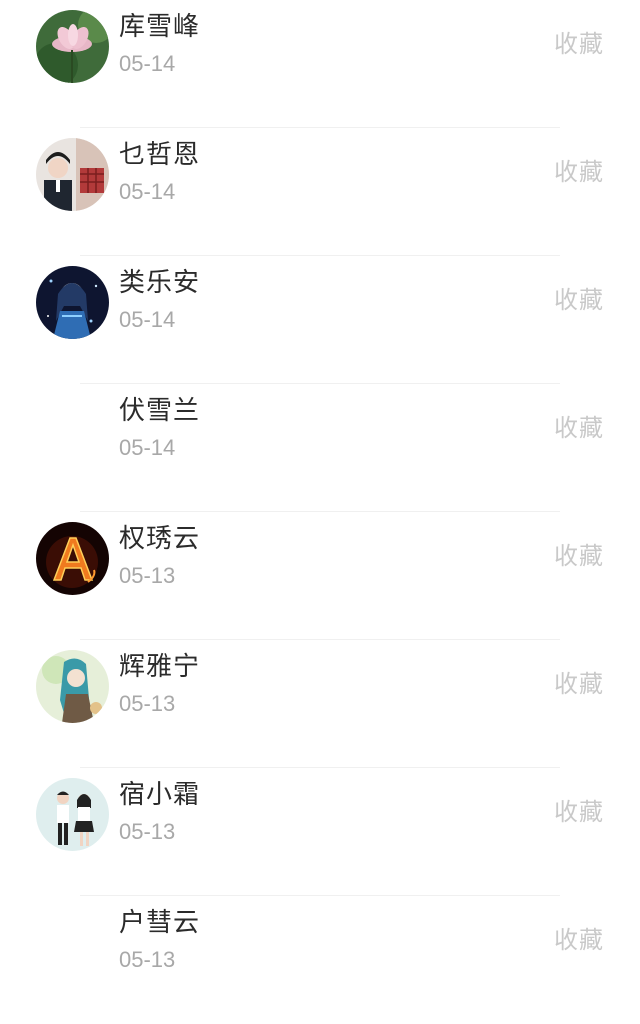 This screenshot has width=640, height=1024. What do you see at coordinates (160, 283) in the screenshot?
I see `contact-name: 类乐安` at bounding box center [160, 283].